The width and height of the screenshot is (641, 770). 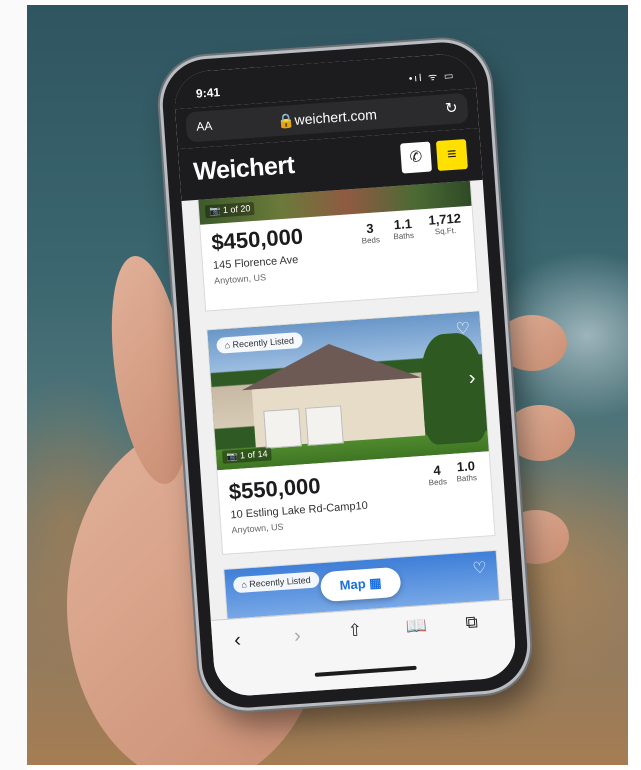 What do you see at coordinates (229, 210) in the screenshot?
I see `photo-count: 📷 1 of 20` at bounding box center [229, 210].